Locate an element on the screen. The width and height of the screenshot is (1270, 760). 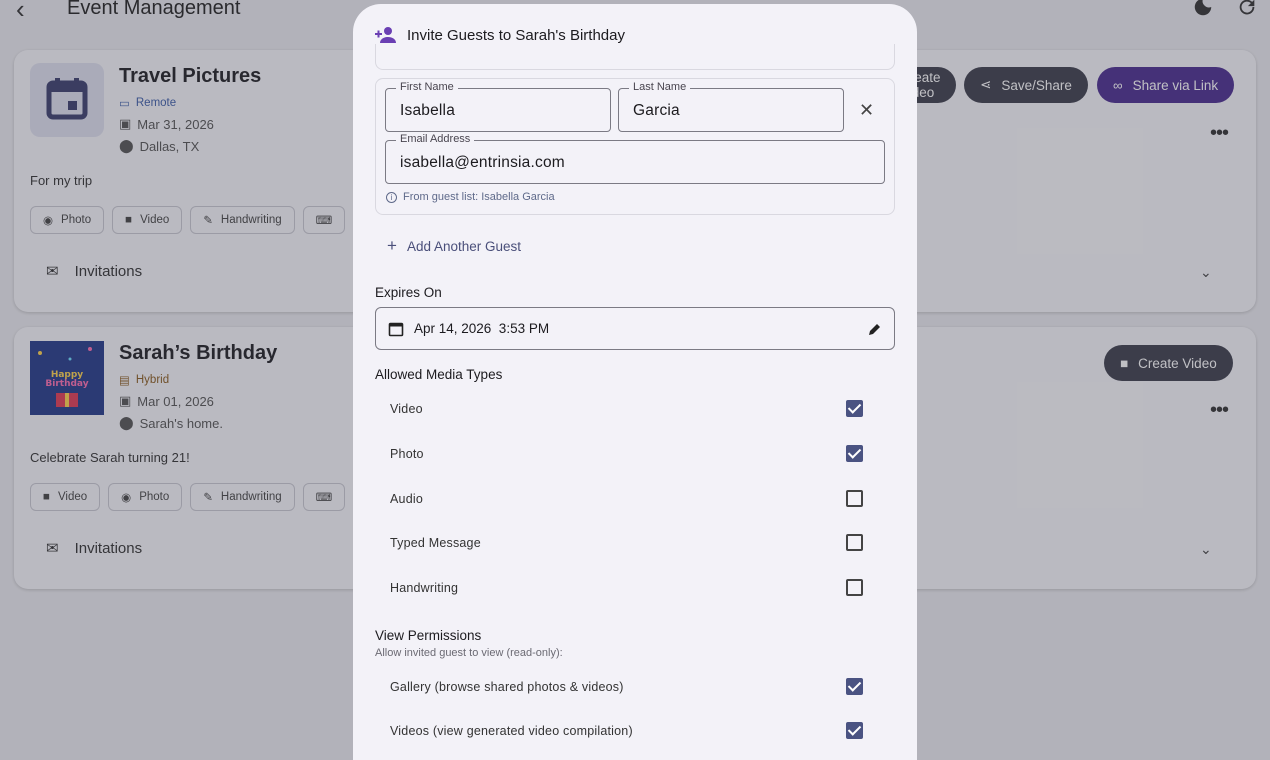
media-typed-checkbox is located at coordinates (854, 542).